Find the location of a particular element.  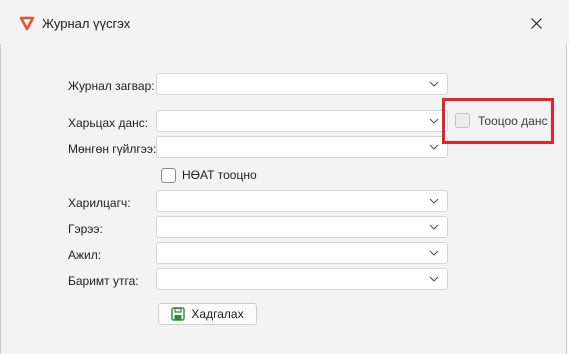

calc-account-label: Тооцоо данс is located at coordinates (513, 120).